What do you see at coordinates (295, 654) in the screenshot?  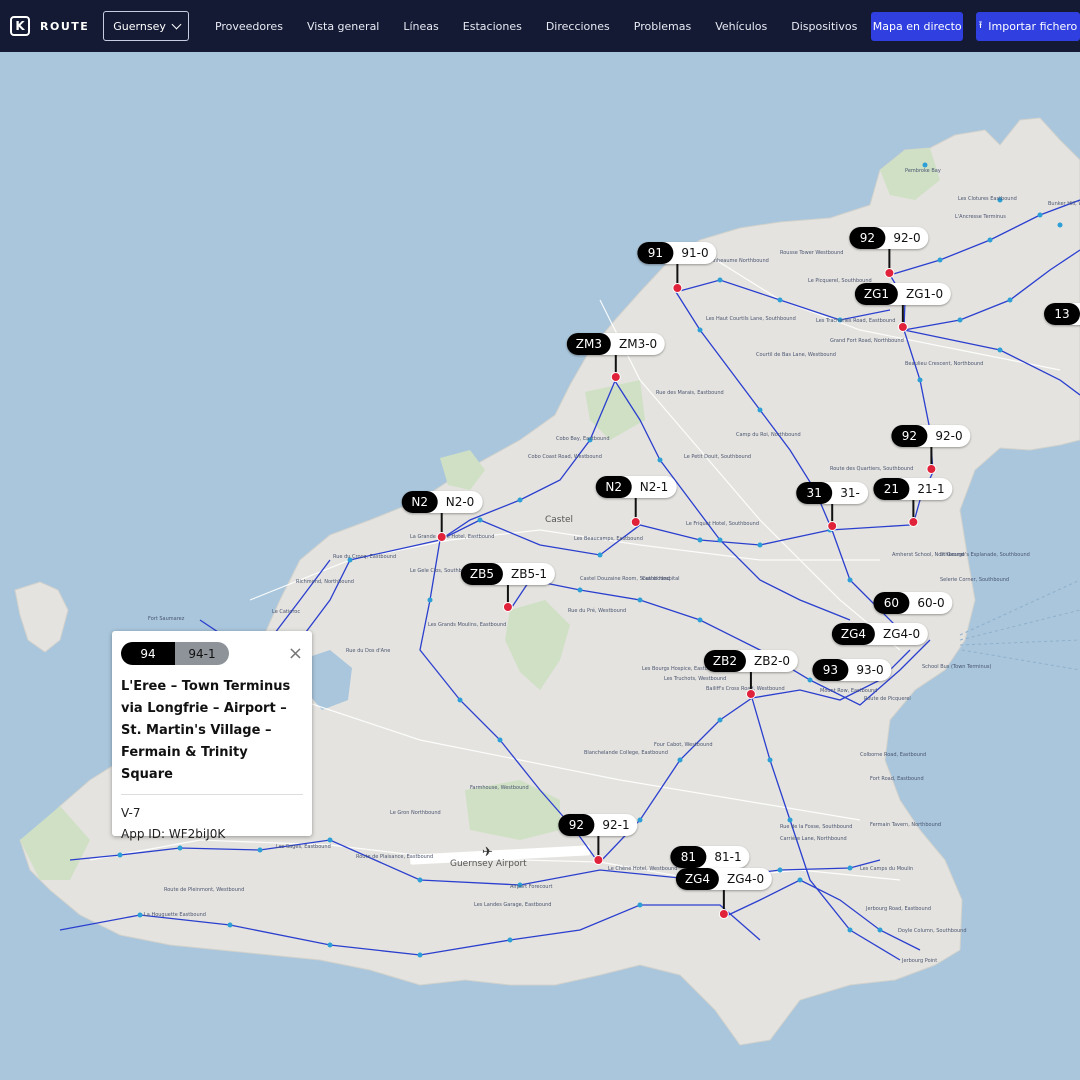 I see `close-icon: ×` at bounding box center [295, 654].